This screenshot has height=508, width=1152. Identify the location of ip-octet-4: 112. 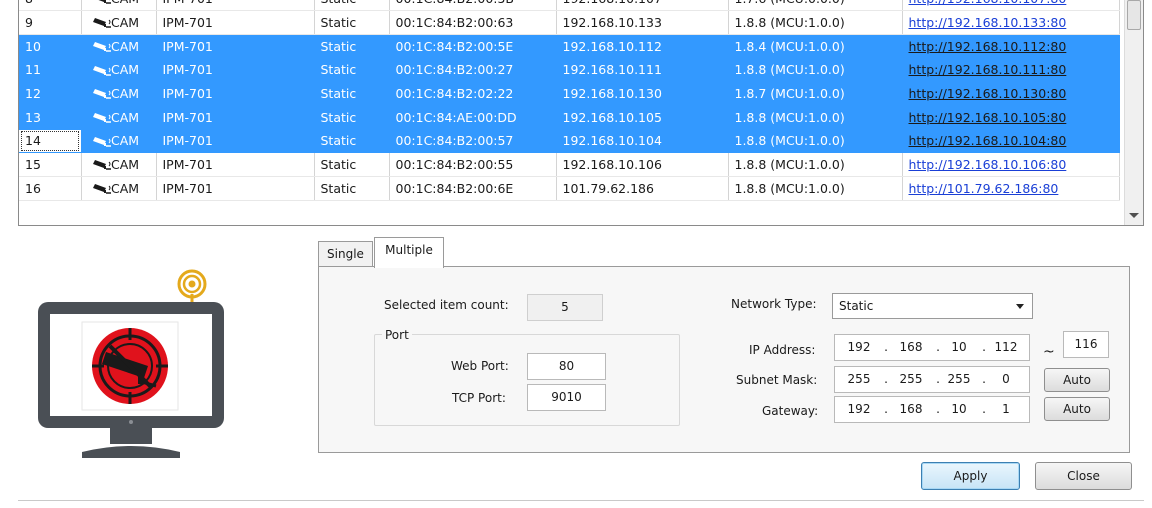
(1006, 347).